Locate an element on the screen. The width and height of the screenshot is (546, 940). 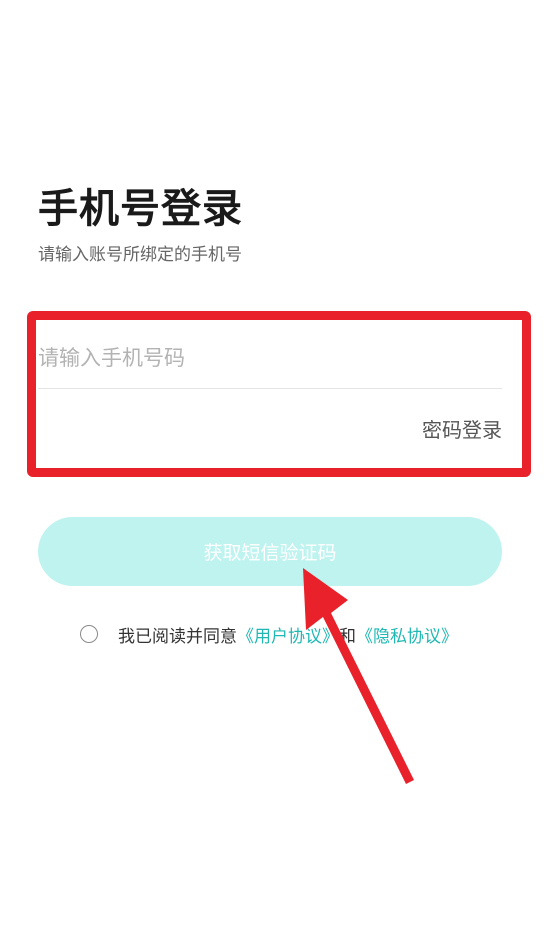
page-title: 手机号登录 is located at coordinates (140, 209).